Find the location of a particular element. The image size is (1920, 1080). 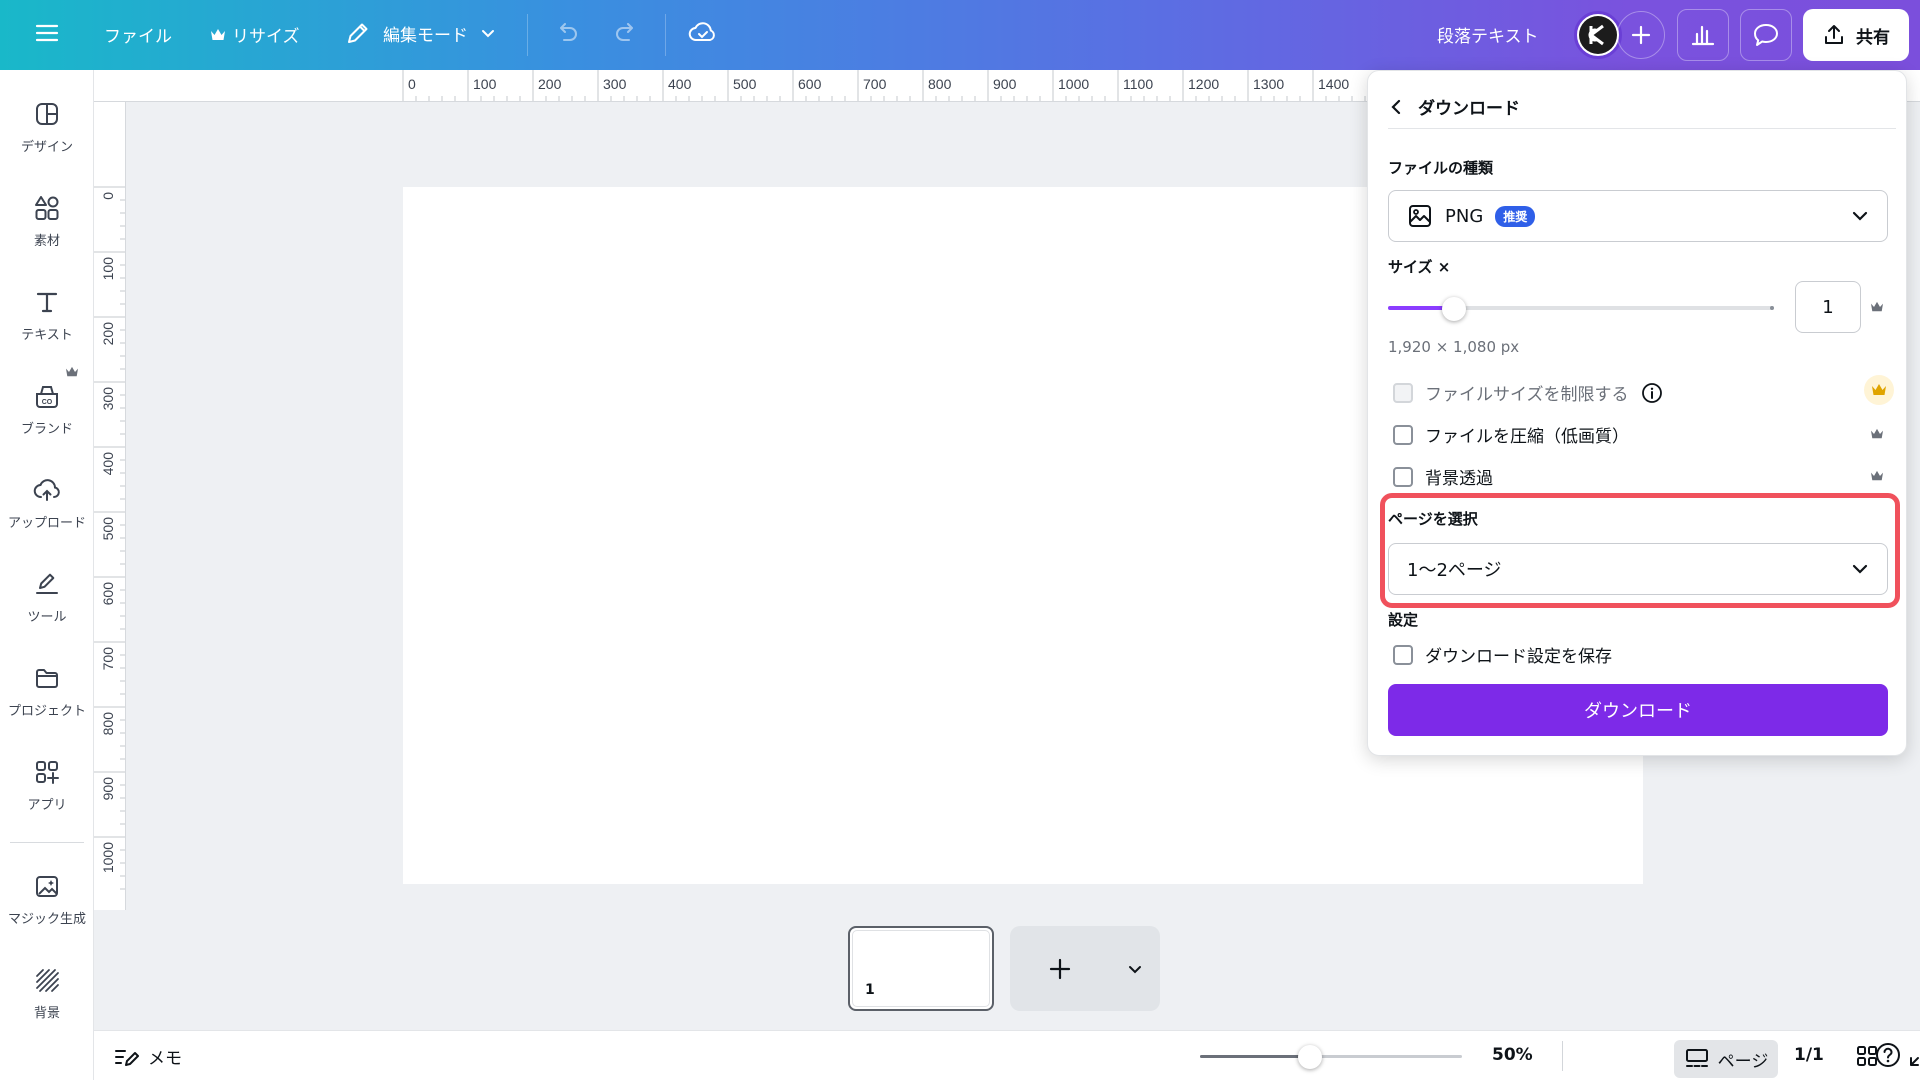

sidebar-item-apps: アプリ is located at coordinates (47, 785).